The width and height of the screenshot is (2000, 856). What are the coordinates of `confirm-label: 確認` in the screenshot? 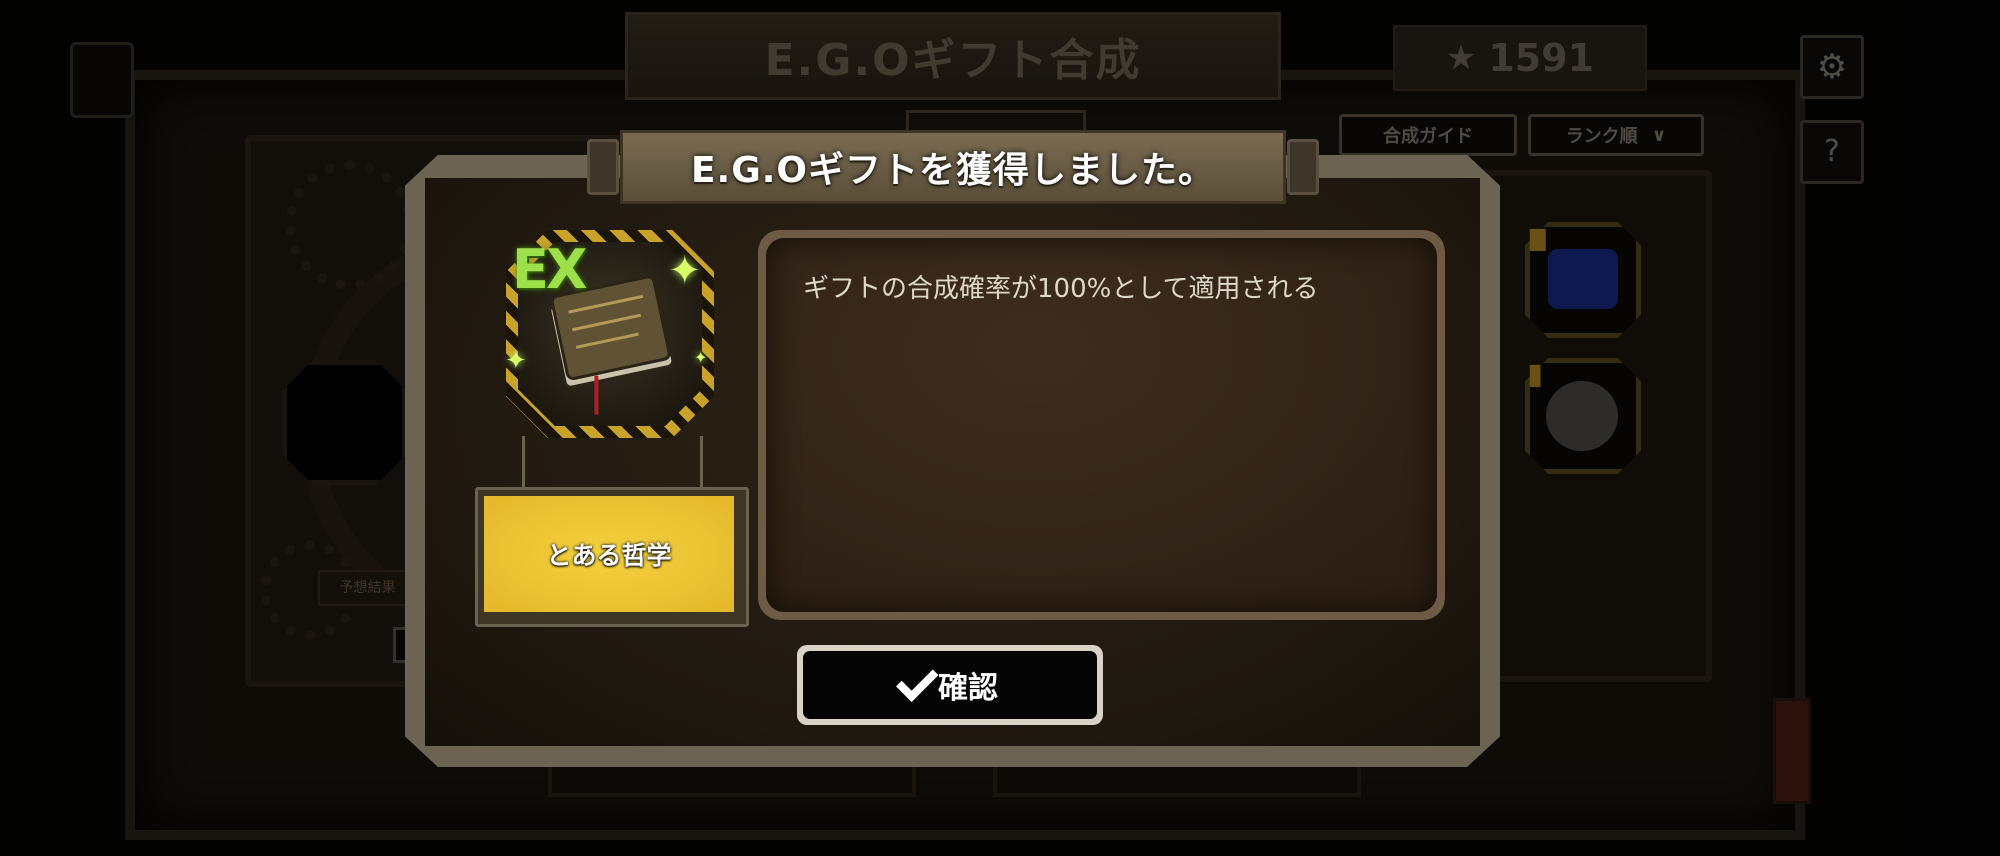 It's located at (968, 688).